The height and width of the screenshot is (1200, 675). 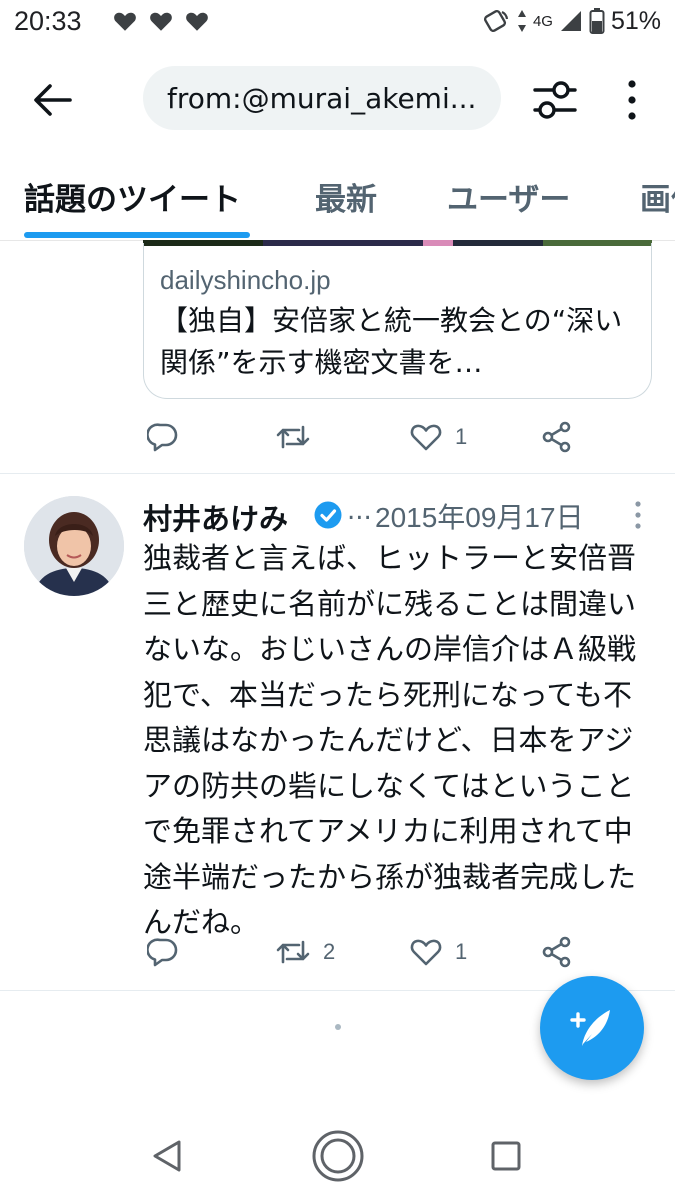 I want to click on nav-recents-icon, so click(x=506, y=1156).